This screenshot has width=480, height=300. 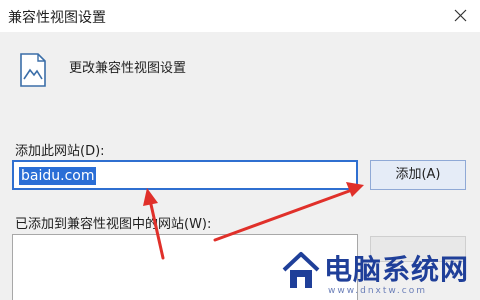 I want to click on close-button, so click(x=460, y=16).